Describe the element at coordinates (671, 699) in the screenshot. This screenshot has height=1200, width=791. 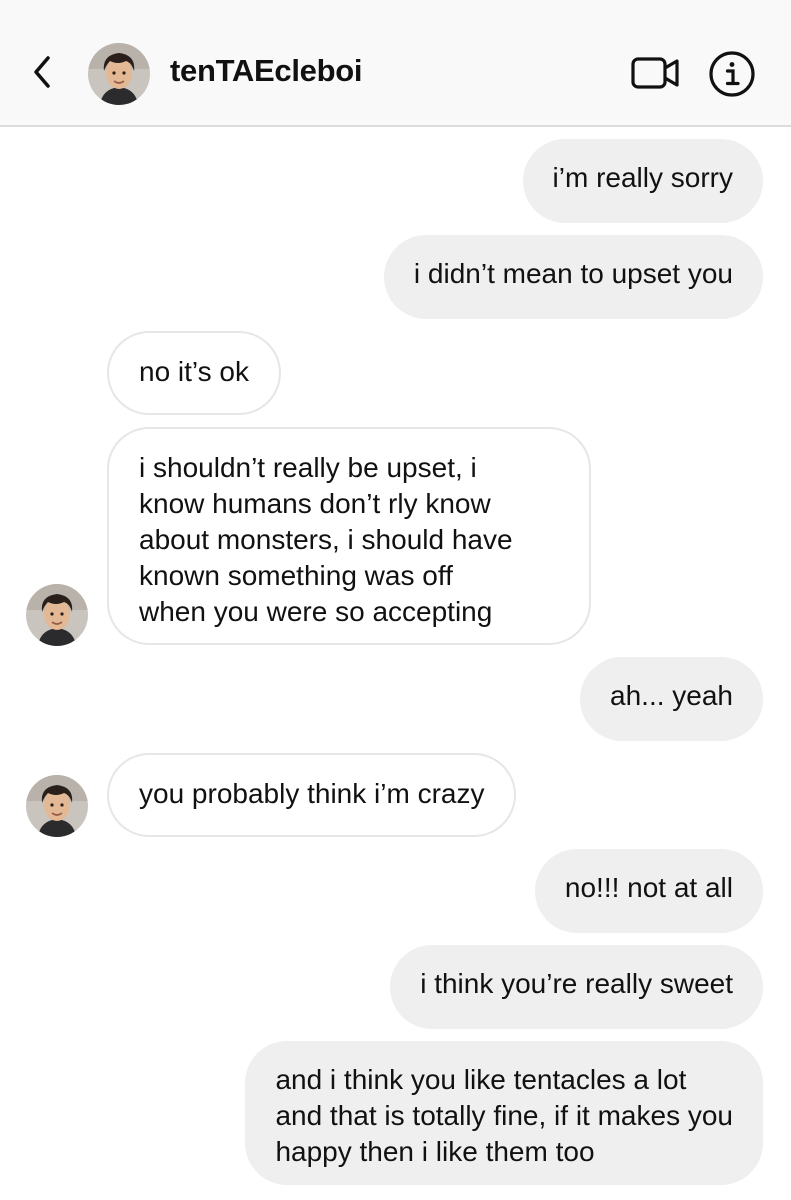
I see `message-bubble-sent: ah... yeah` at that location.